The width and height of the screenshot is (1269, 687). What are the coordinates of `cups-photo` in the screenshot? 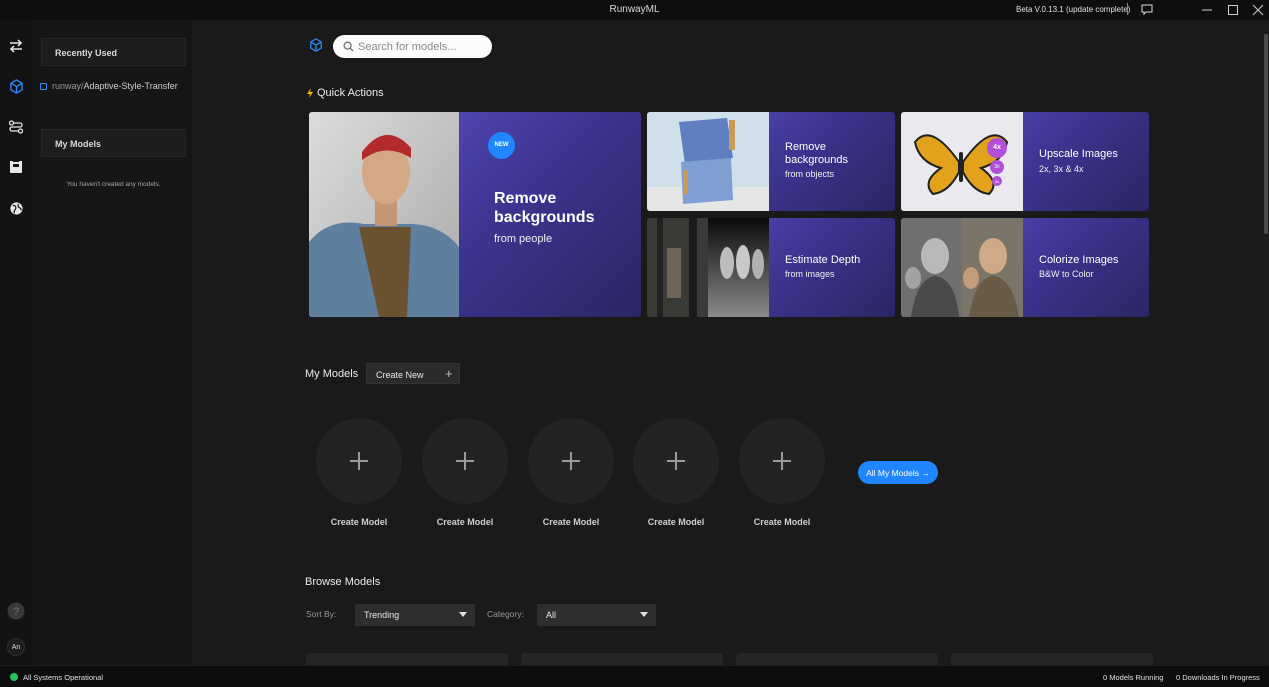 It's located at (708, 161).